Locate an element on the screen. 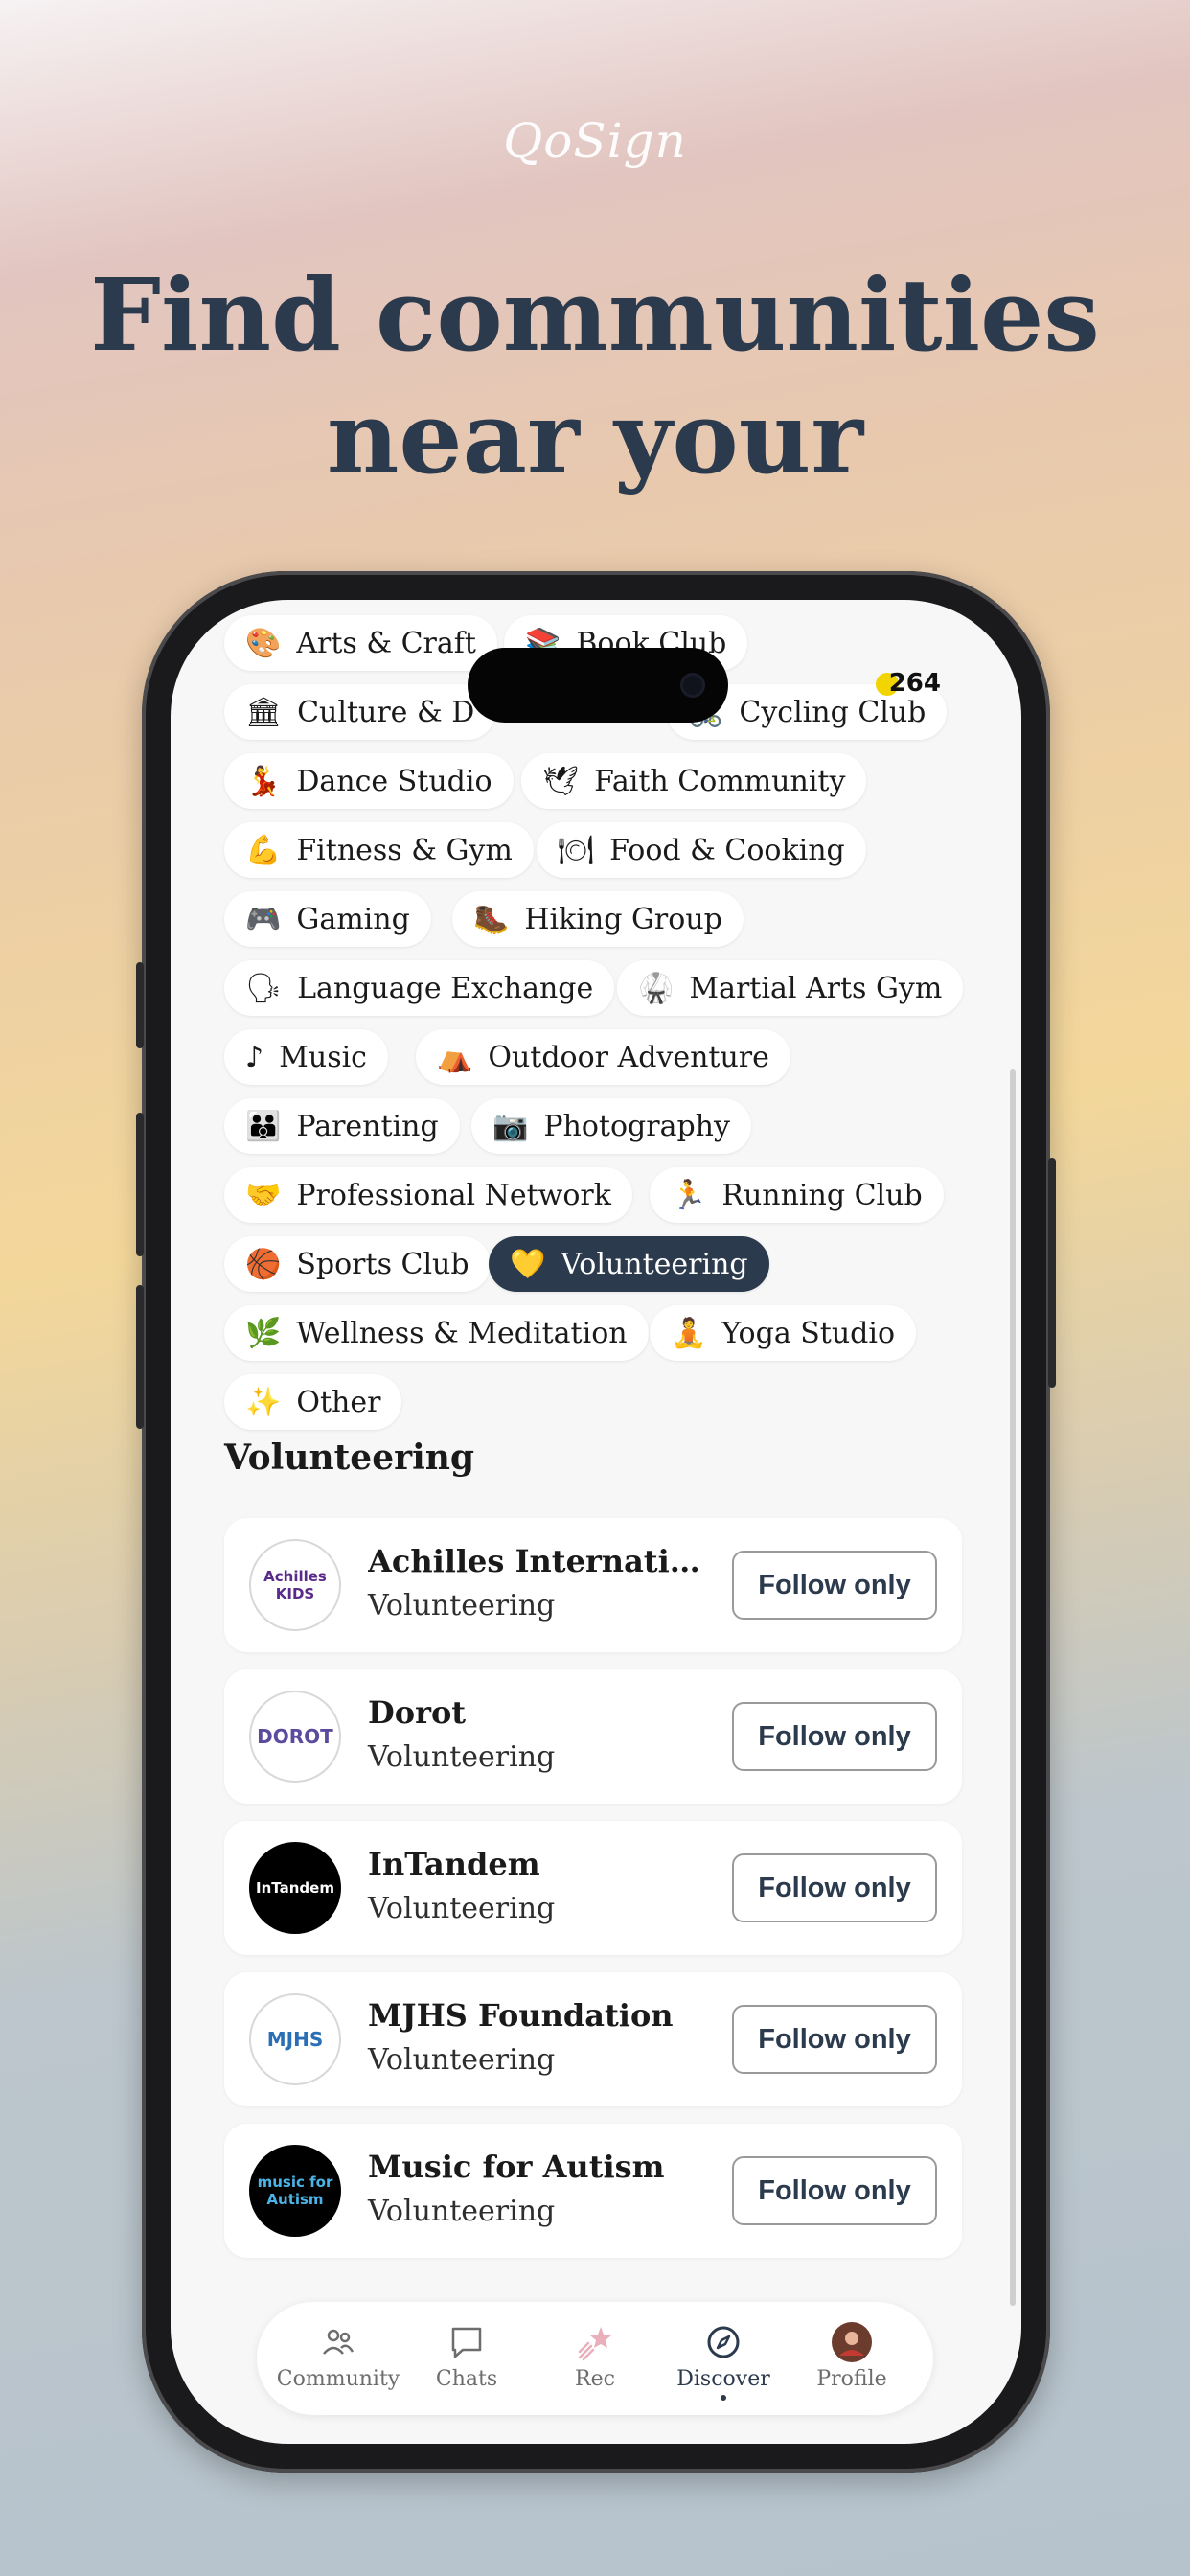  tab-rec: Rec is located at coordinates (595, 2356).